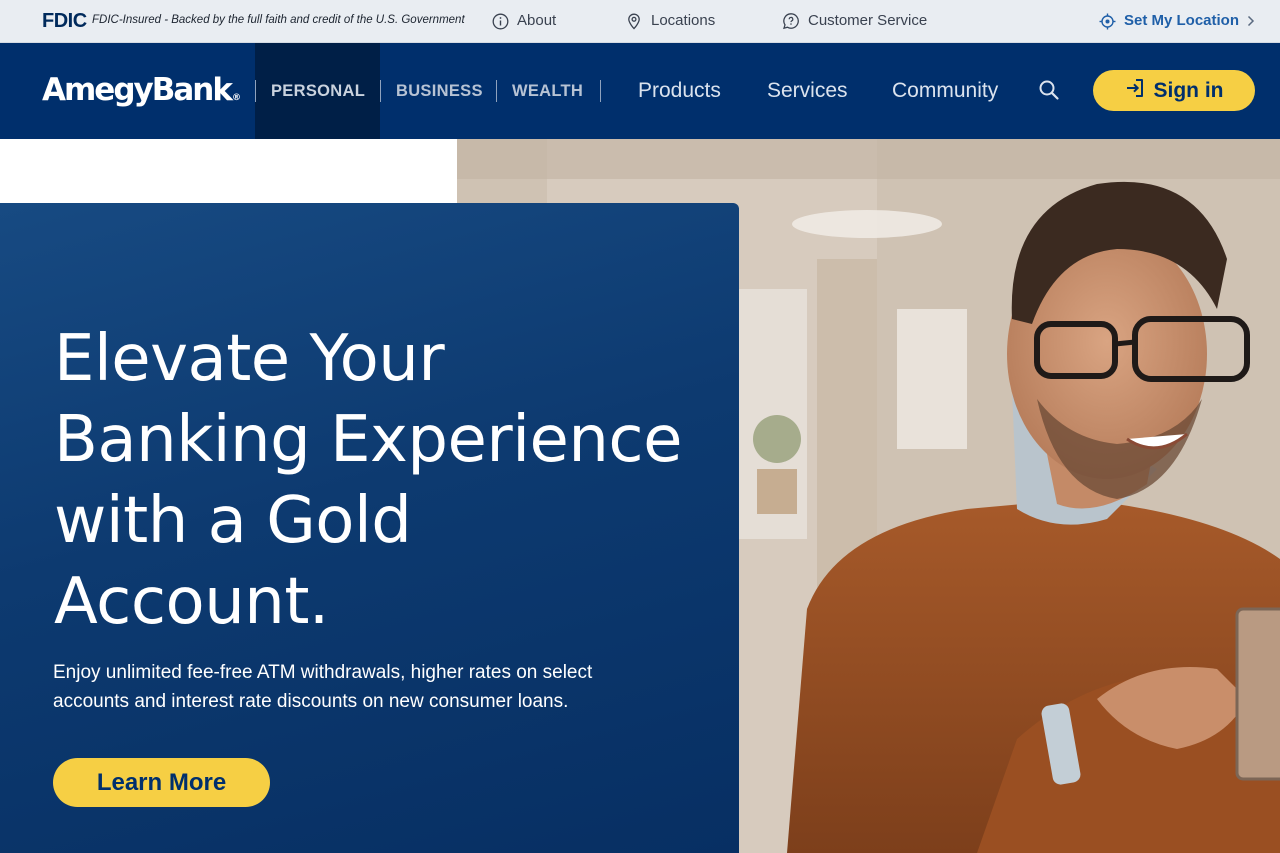 The image size is (1280, 853). I want to click on locations-label: Locations, so click(683, 20).